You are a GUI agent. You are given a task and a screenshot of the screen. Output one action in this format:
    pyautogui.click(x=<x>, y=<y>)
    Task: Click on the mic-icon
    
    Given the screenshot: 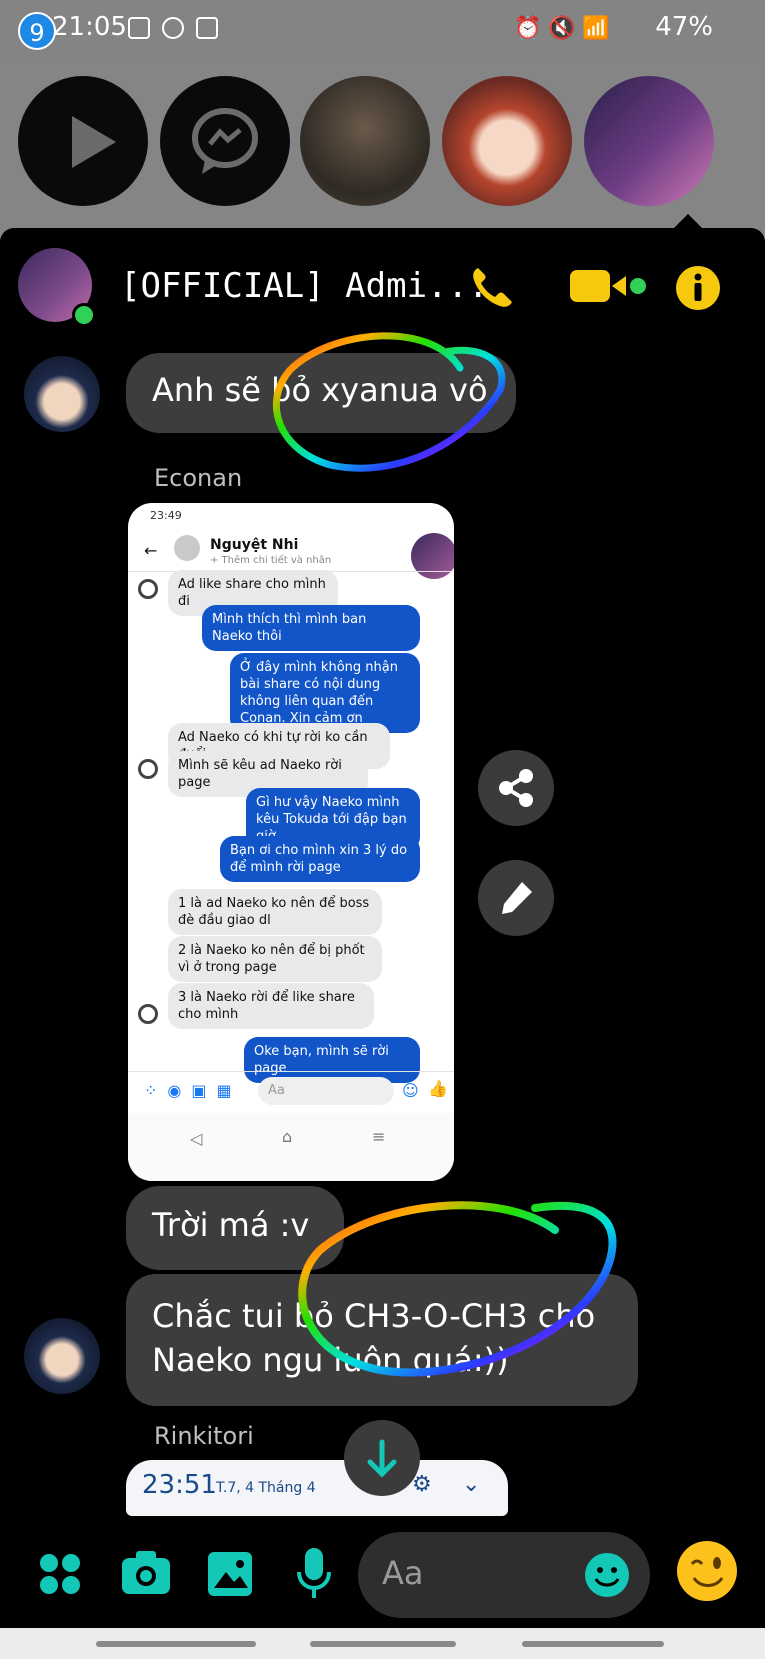 What is the action you would take?
    pyautogui.click(x=314, y=1574)
    